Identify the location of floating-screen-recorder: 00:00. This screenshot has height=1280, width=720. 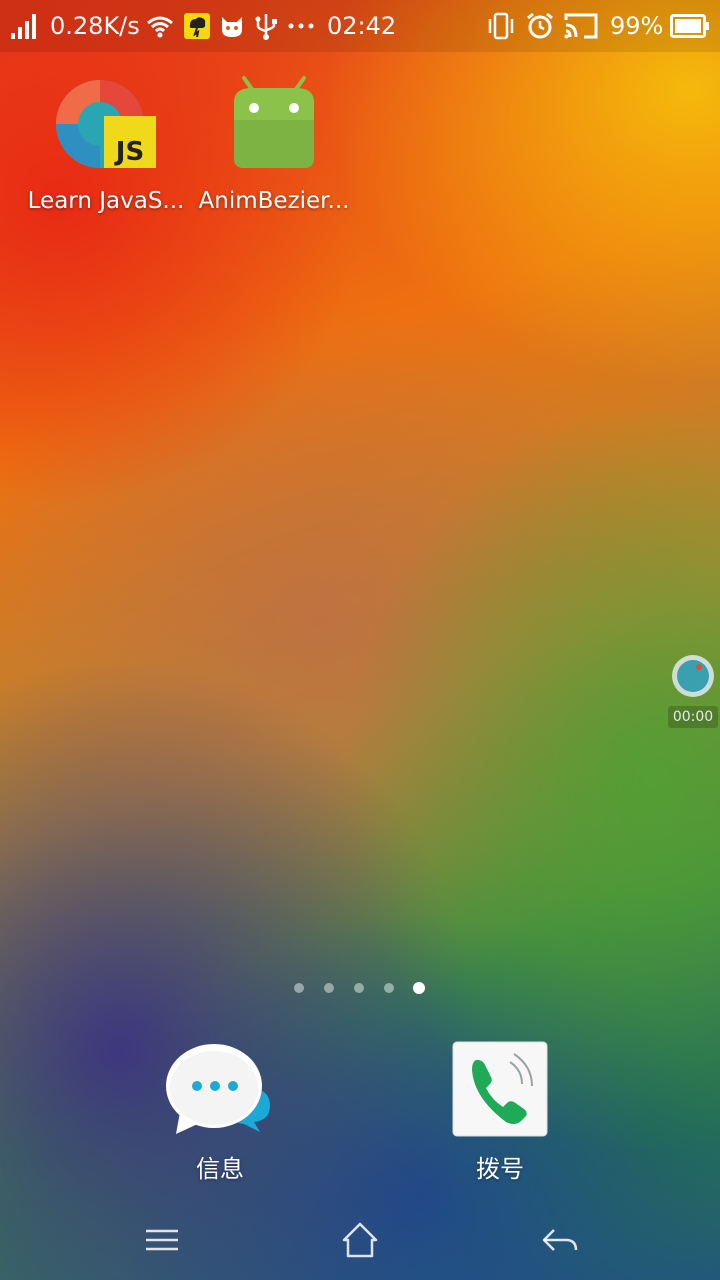
(694, 692).